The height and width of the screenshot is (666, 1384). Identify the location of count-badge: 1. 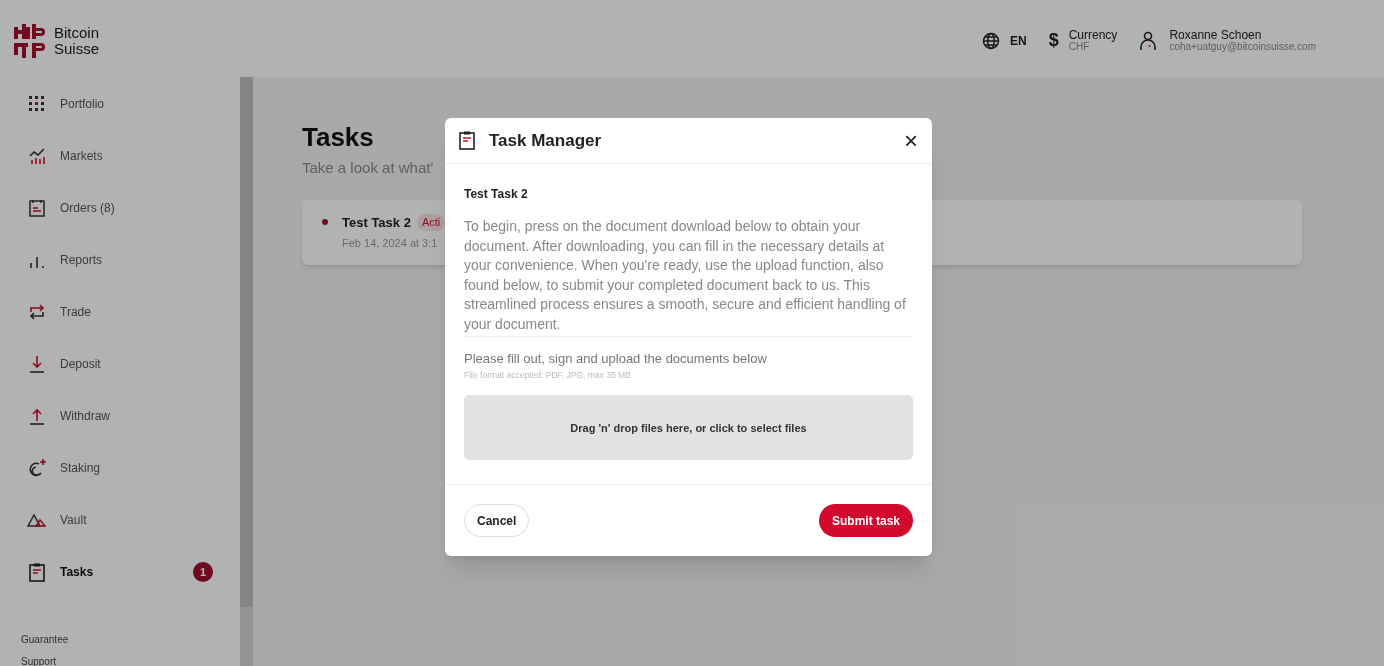
(203, 572).